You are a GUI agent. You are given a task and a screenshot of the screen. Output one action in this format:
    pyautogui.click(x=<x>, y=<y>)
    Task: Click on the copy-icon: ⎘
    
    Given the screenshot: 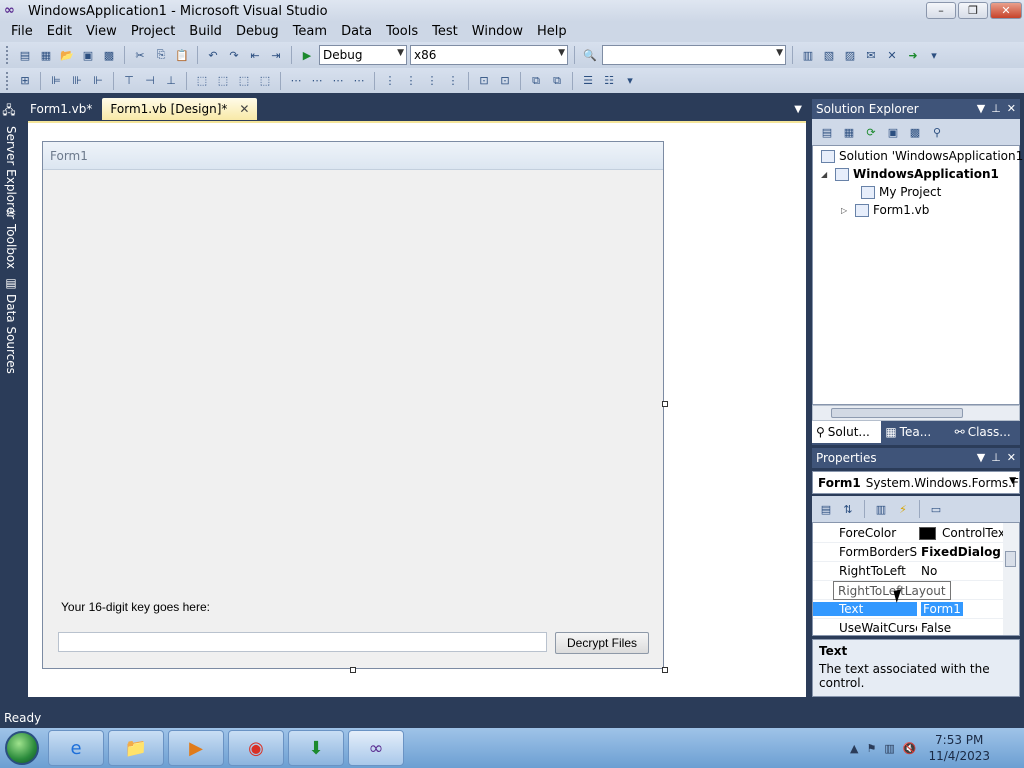 What is the action you would take?
    pyautogui.click(x=161, y=55)
    